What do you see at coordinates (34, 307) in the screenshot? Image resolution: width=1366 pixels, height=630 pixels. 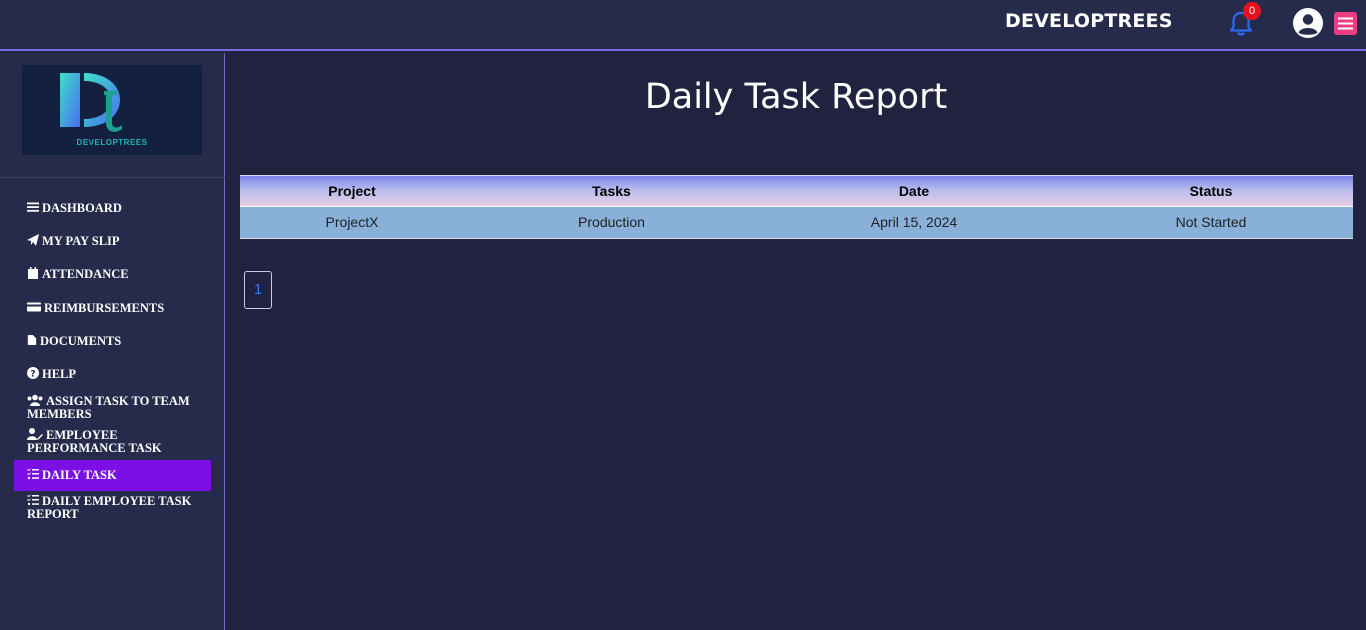 I see `credit-card-icon` at bounding box center [34, 307].